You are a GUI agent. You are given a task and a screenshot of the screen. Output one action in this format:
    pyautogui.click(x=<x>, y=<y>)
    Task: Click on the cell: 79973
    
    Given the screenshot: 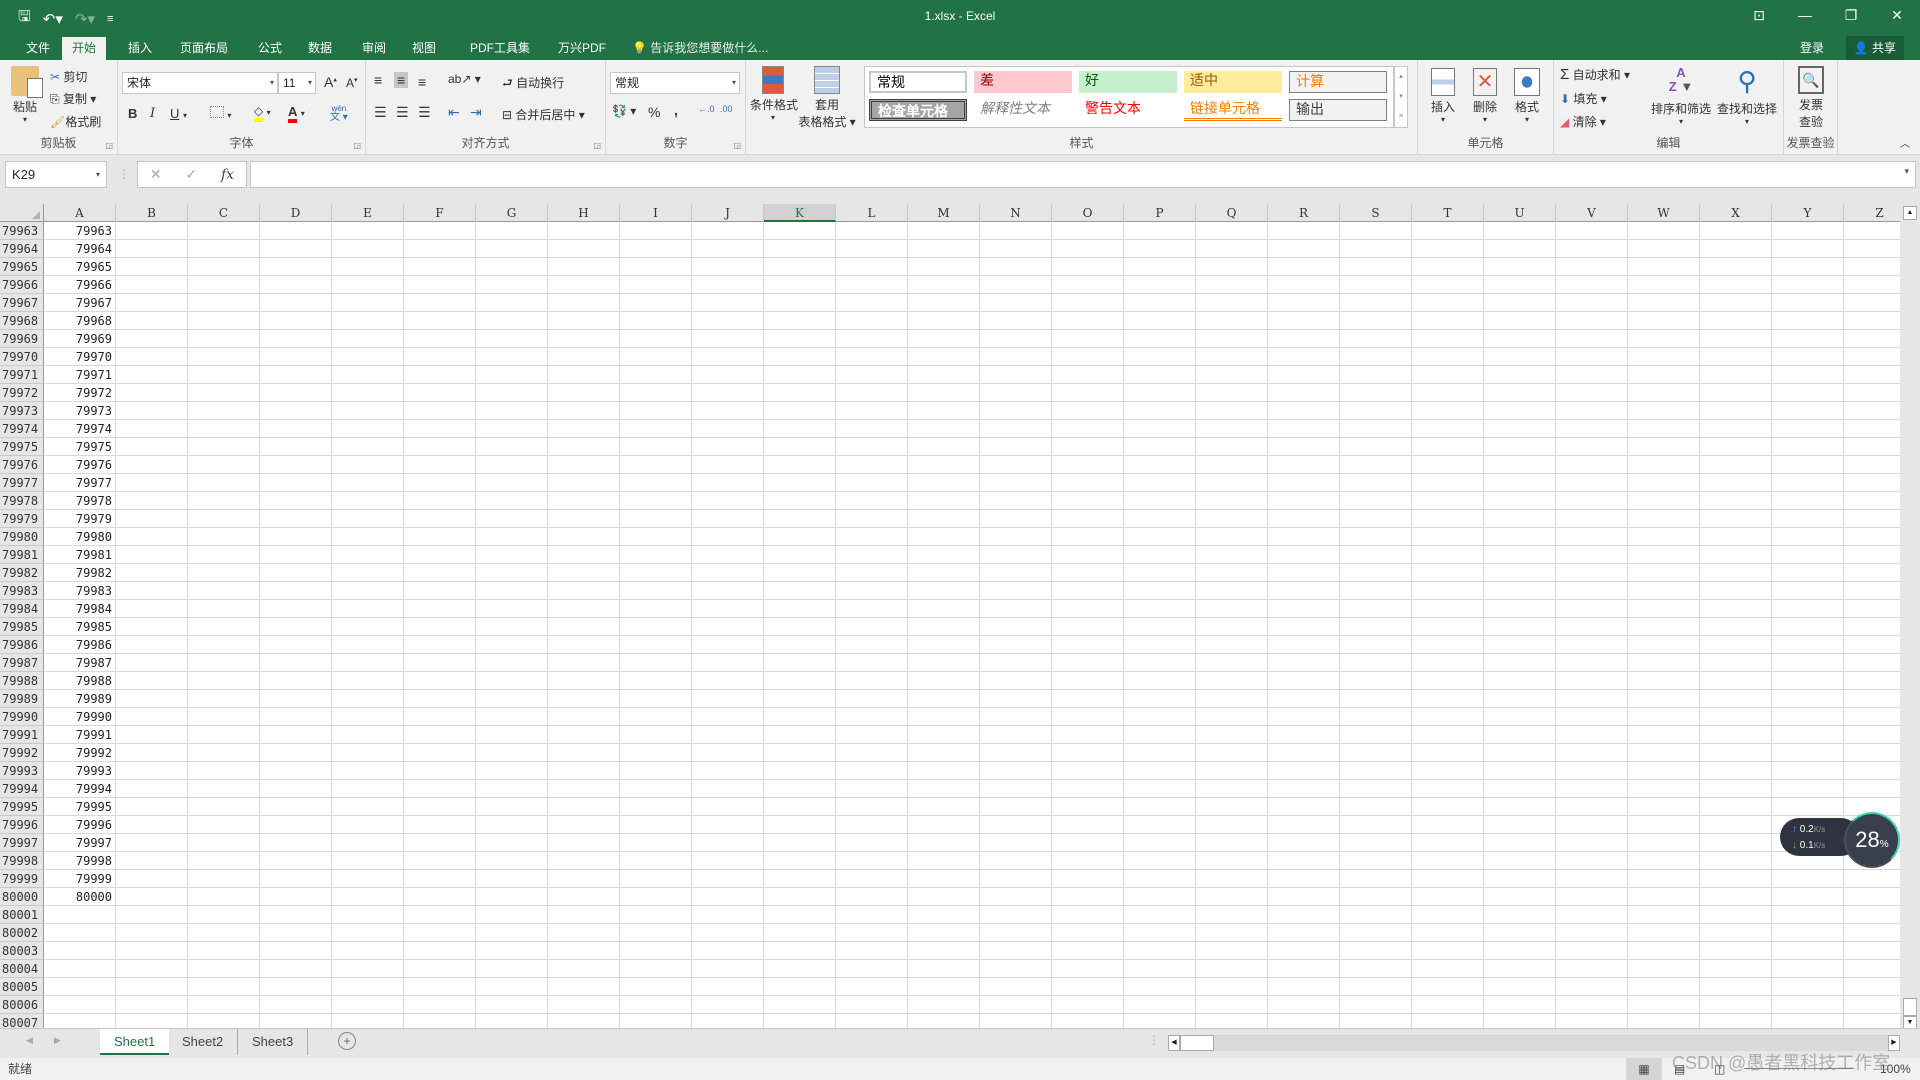 What is the action you would take?
    pyautogui.click(x=80, y=411)
    